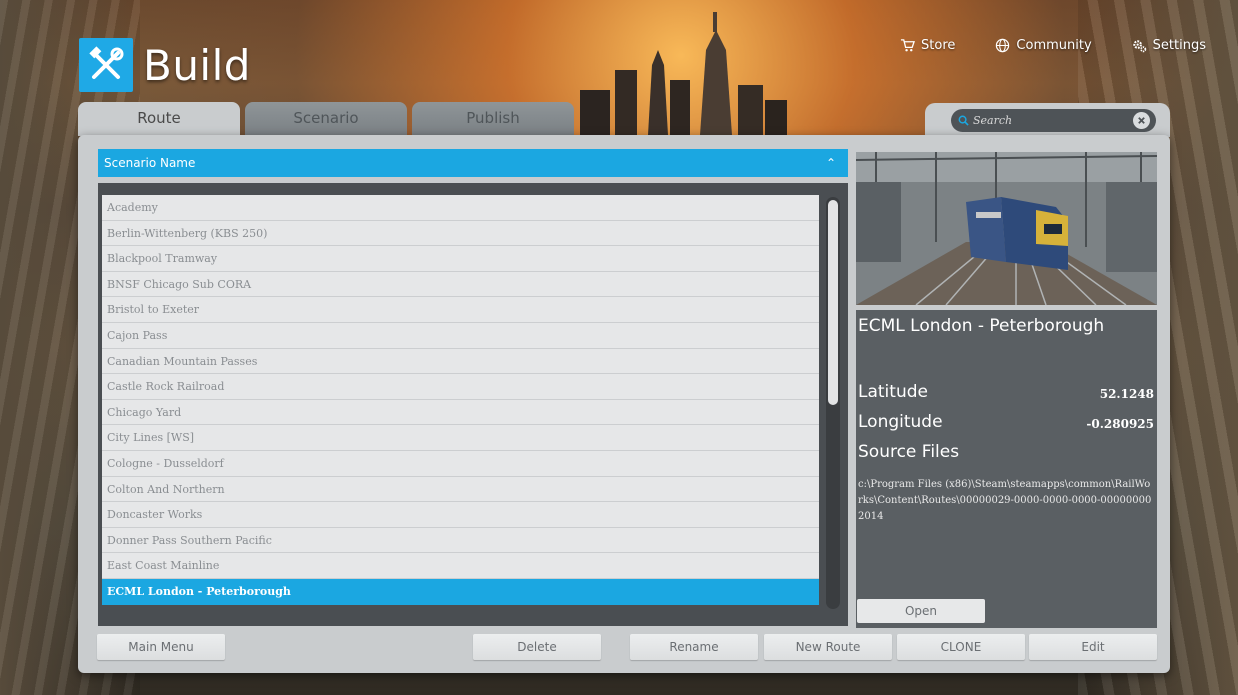 The image size is (1238, 695). I want to click on mode-tabs: Route Scenario Publish, so click(326, 119).